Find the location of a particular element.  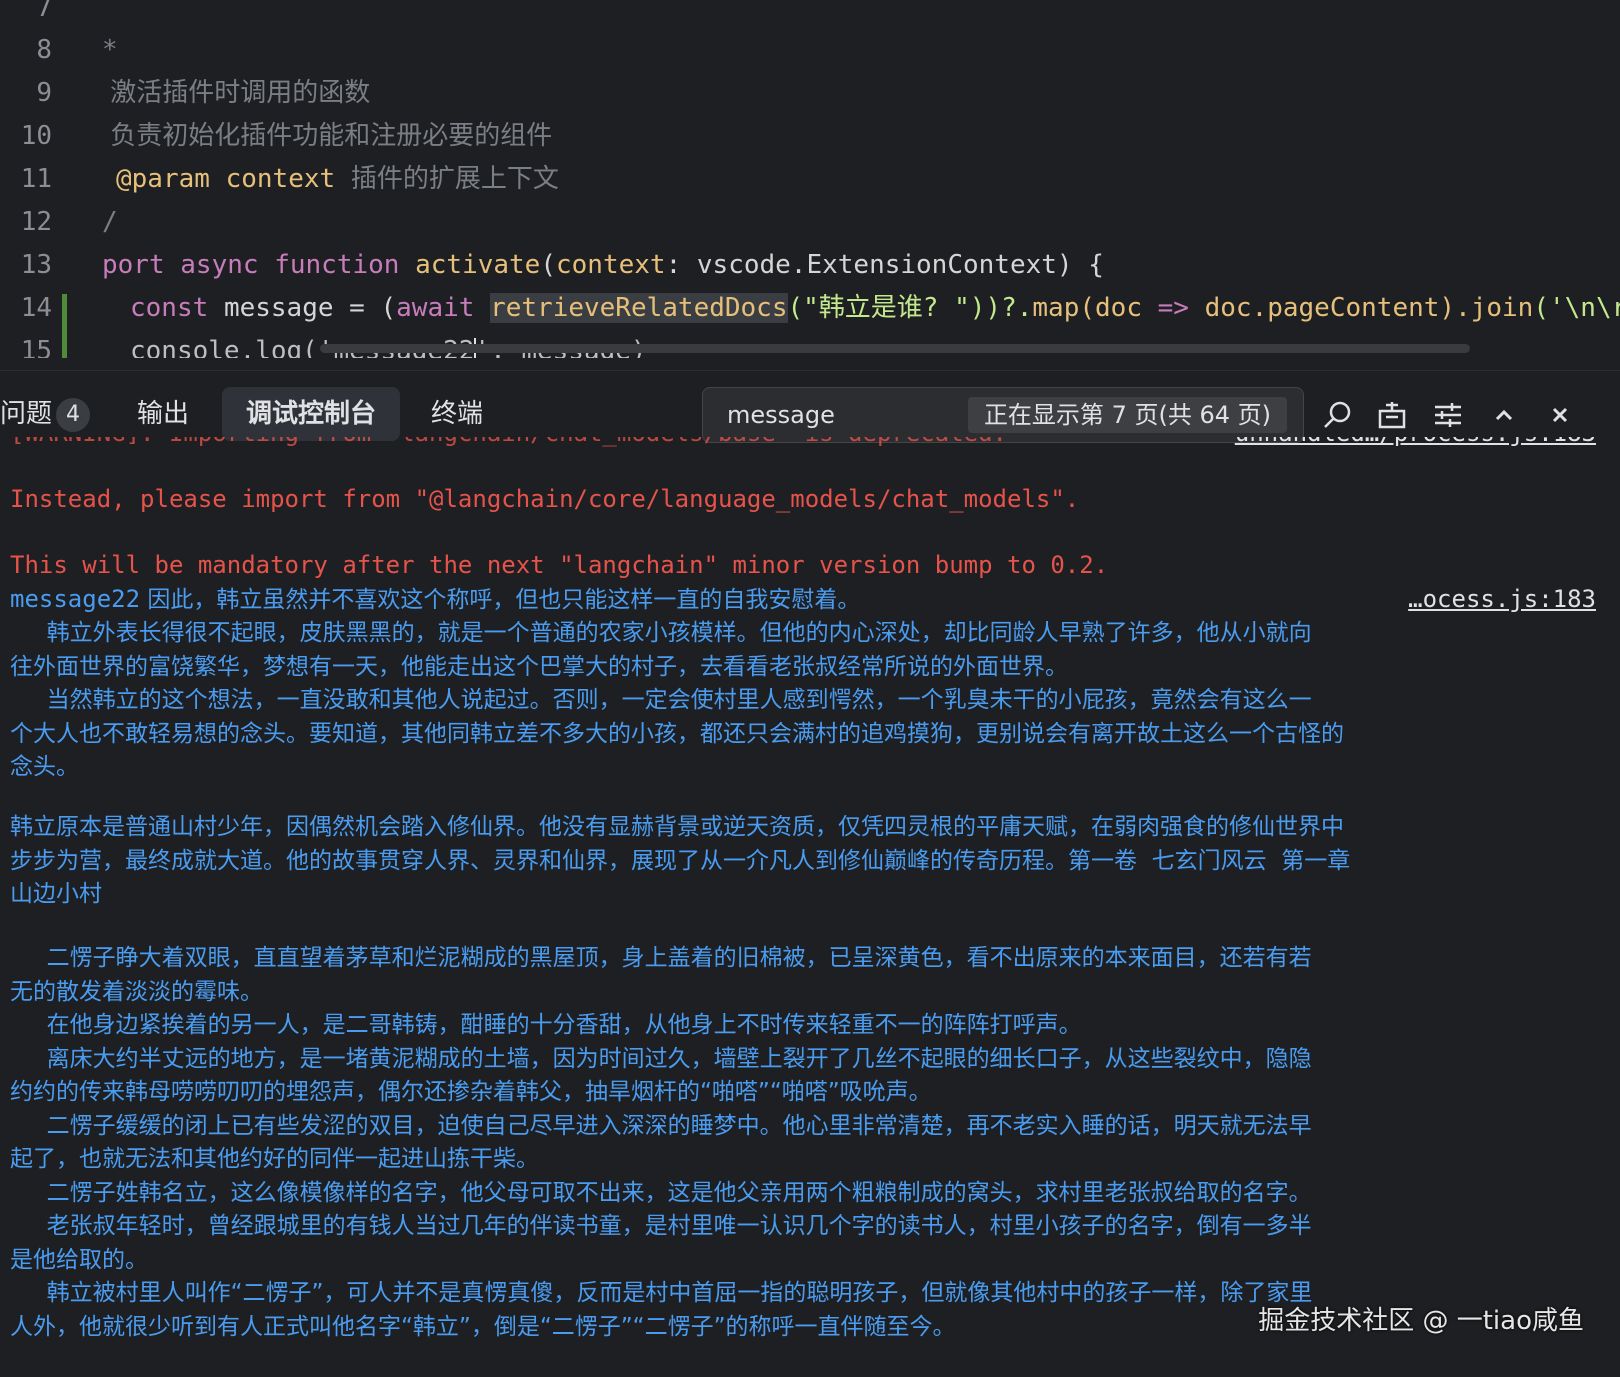

tab-label: 终端 is located at coordinates (457, 414).